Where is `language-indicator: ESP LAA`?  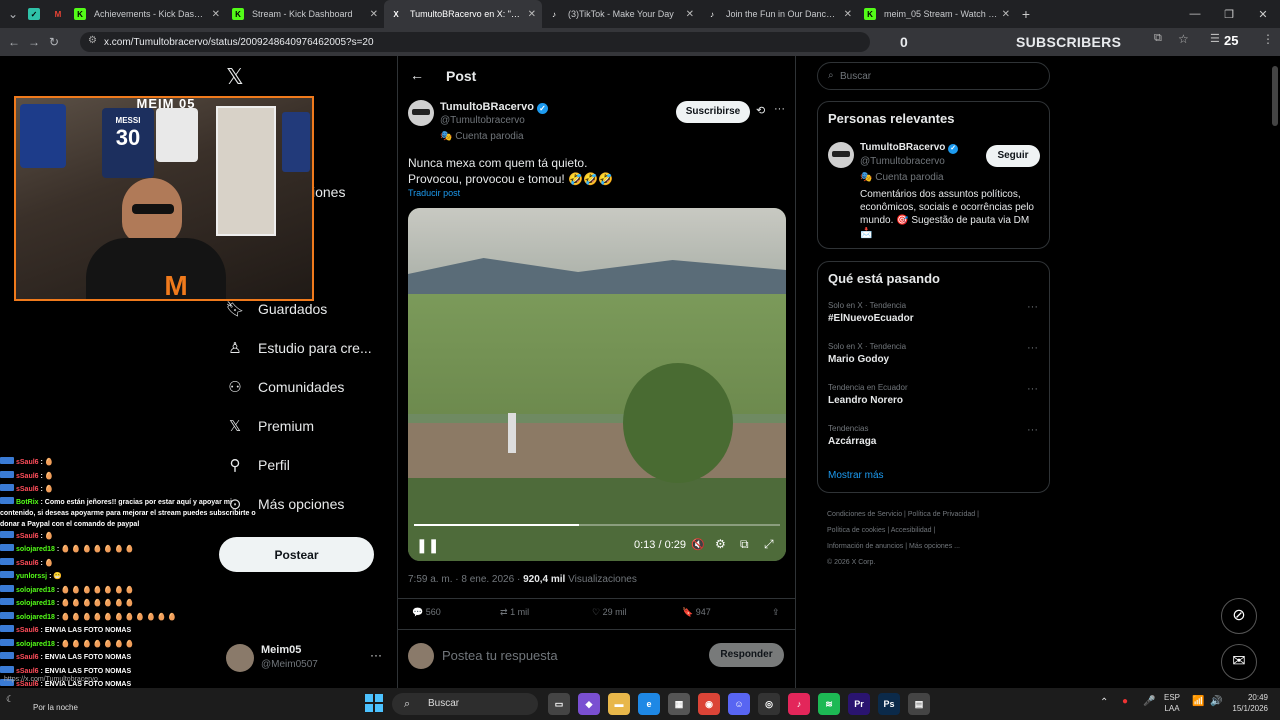 language-indicator: ESP LAA is located at coordinates (1172, 703).